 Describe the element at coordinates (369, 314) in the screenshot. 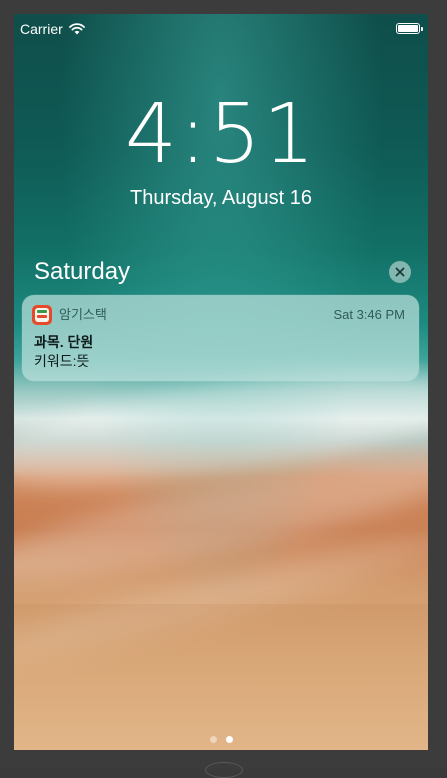

I see `notification-time: Sat 3:46 PM` at that location.